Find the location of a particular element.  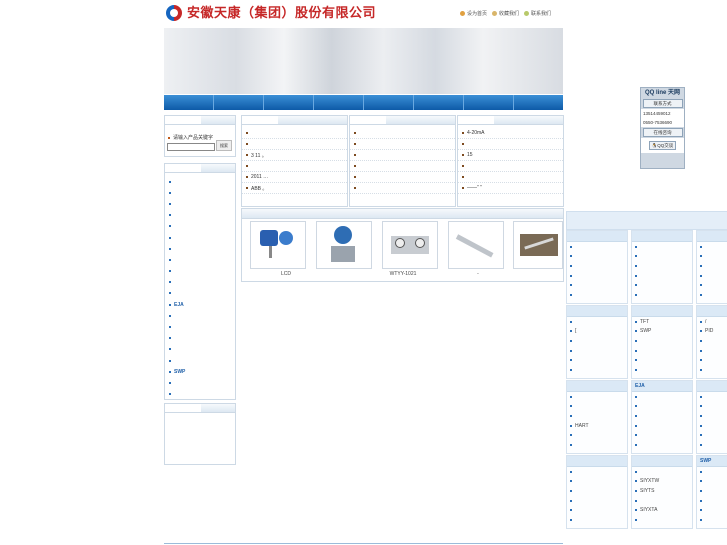

right-panel-item: SIYXTA is located at coordinates (662, 510).